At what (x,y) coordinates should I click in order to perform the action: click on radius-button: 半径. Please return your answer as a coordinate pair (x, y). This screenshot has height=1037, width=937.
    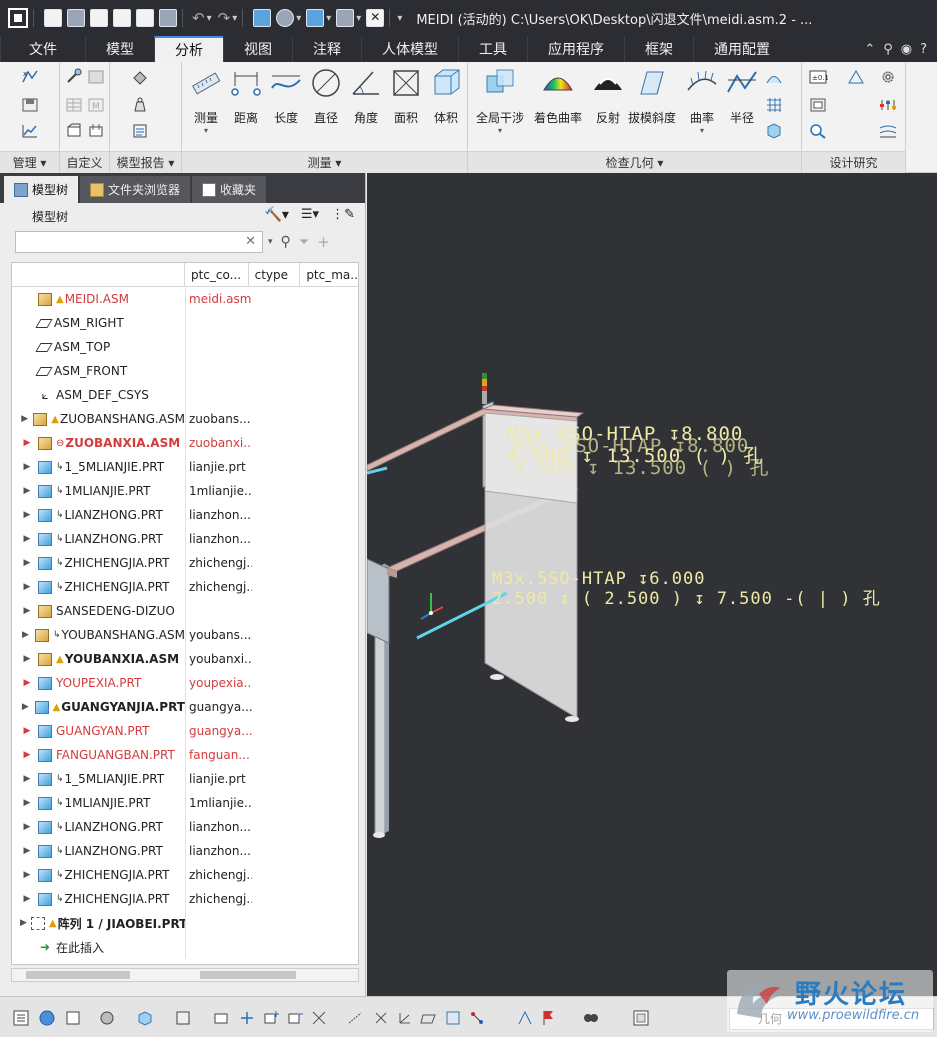
    Looking at the image, I should click on (742, 106).